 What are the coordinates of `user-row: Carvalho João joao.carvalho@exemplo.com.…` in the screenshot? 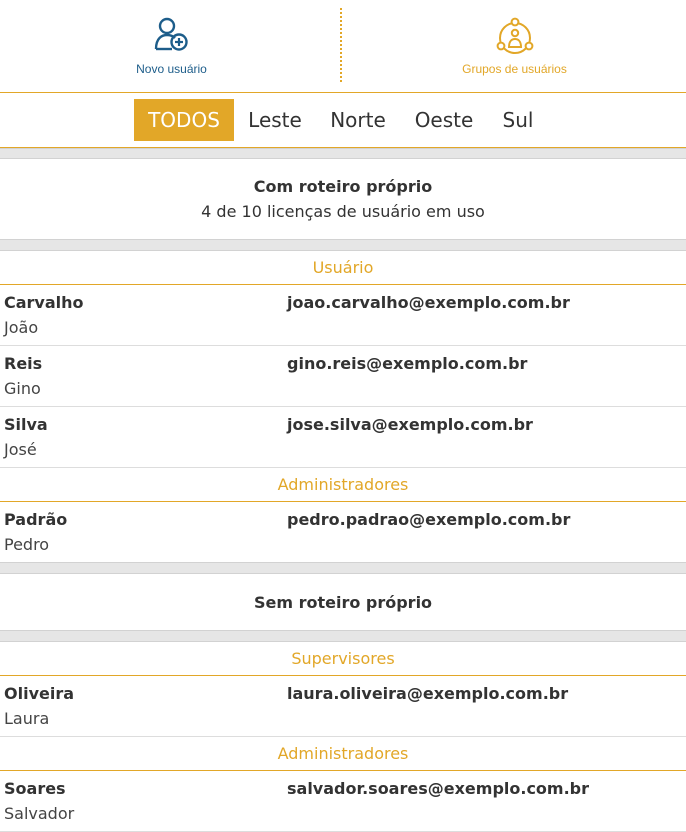 It's located at (343, 315).